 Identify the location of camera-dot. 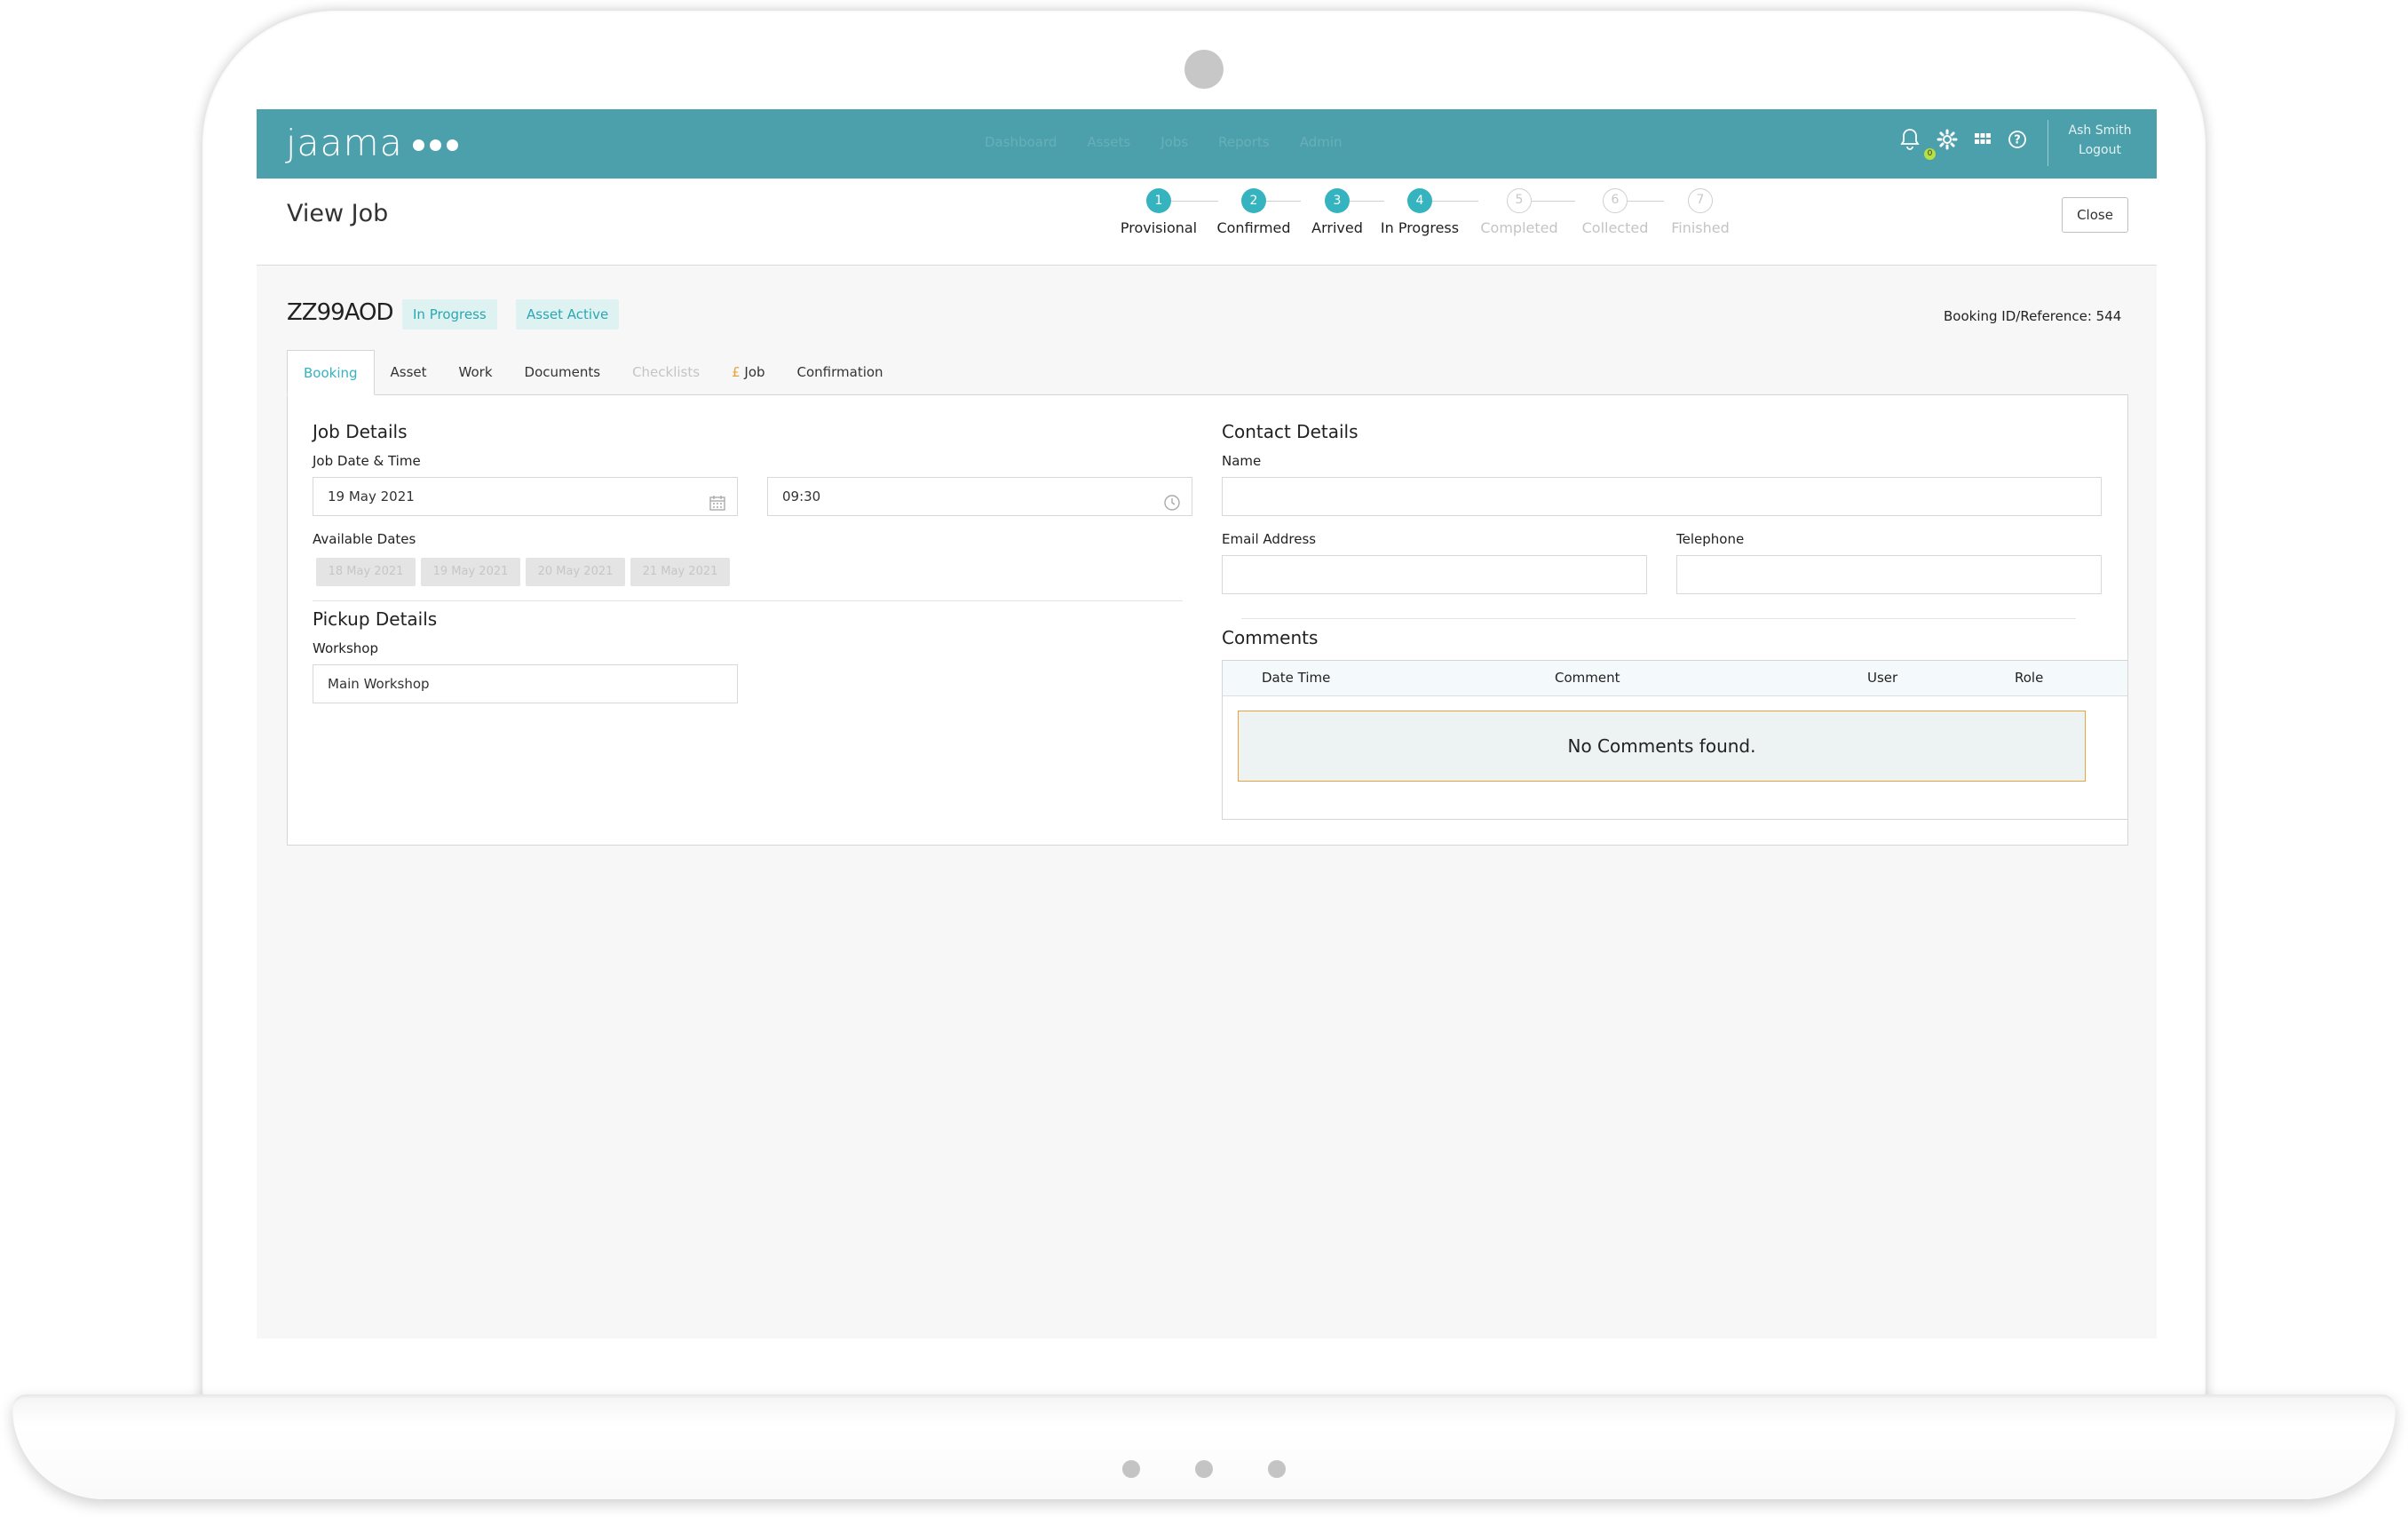
(1204, 69).